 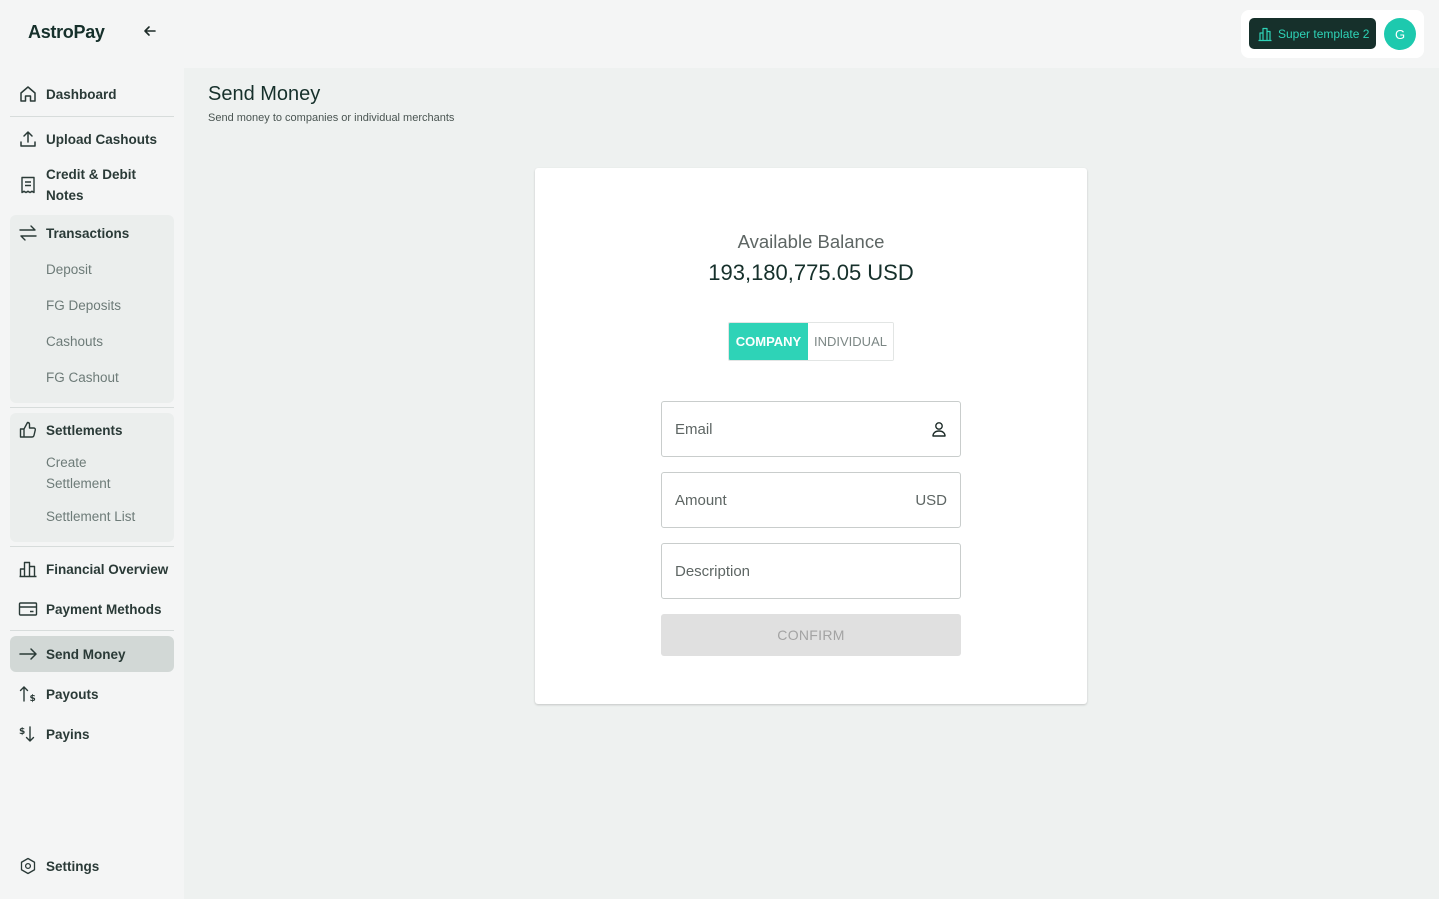 I want to click on sidebar-item-label: Settlements, so click(x=84, y=430).